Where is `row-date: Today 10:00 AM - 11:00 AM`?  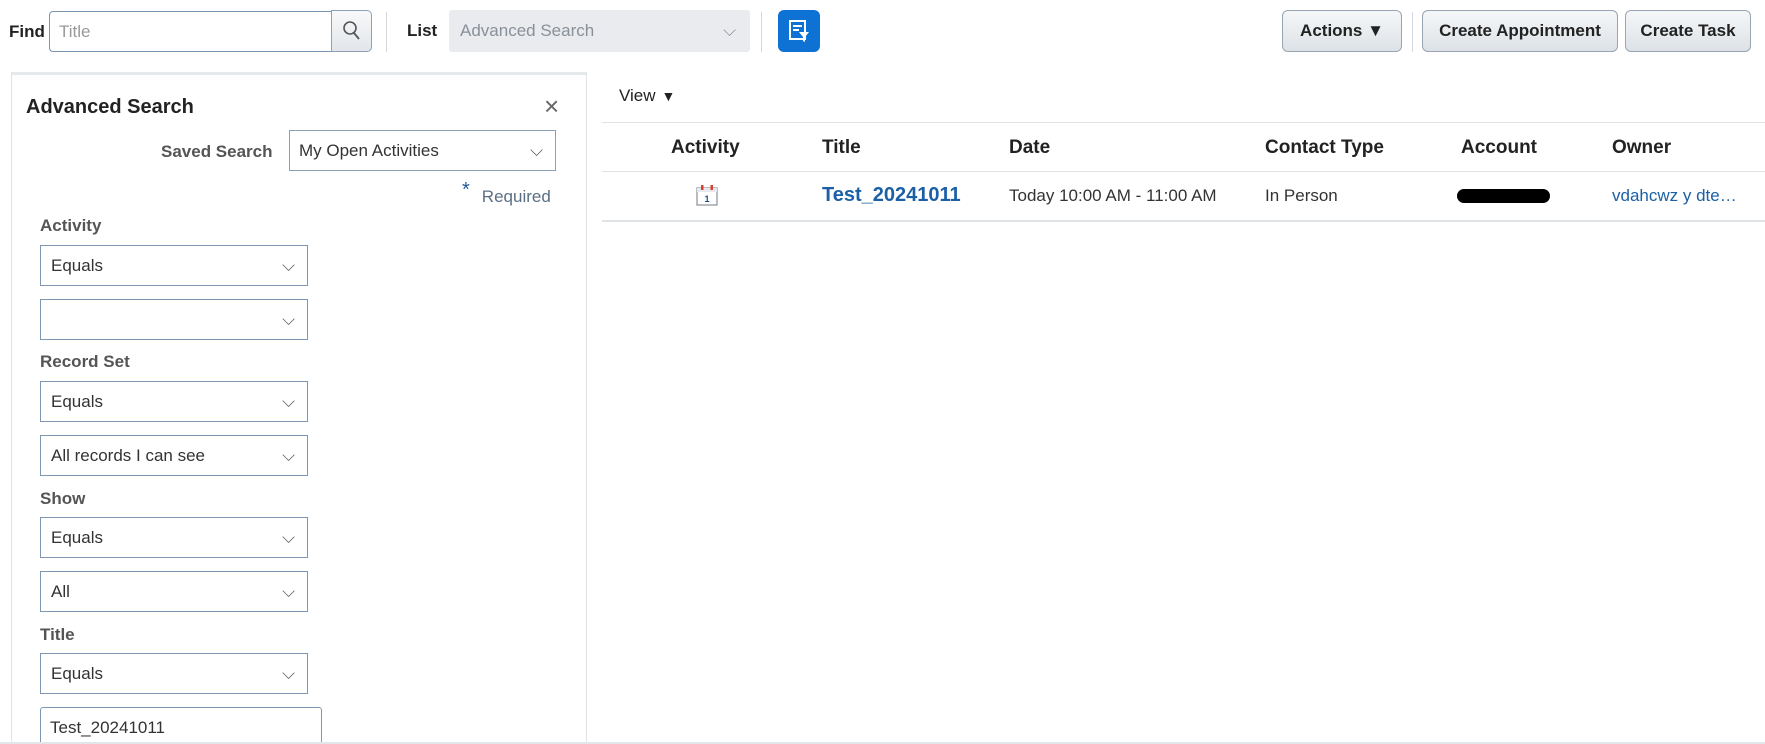 row-date: Today 10:00 AM - 11:00 AM is located at coordinates (1113, 195).